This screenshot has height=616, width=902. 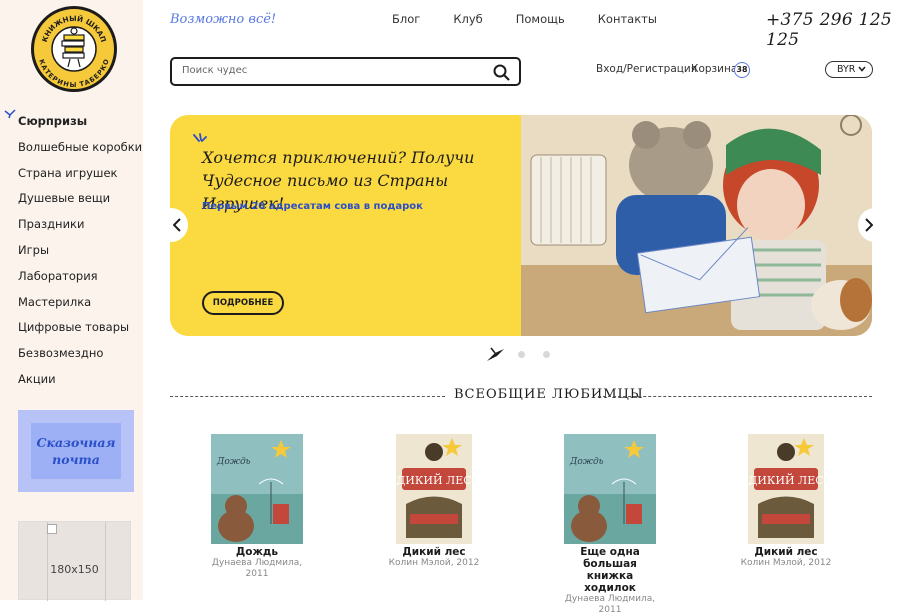 I want to click on search-input, so click(x=332, y=70).